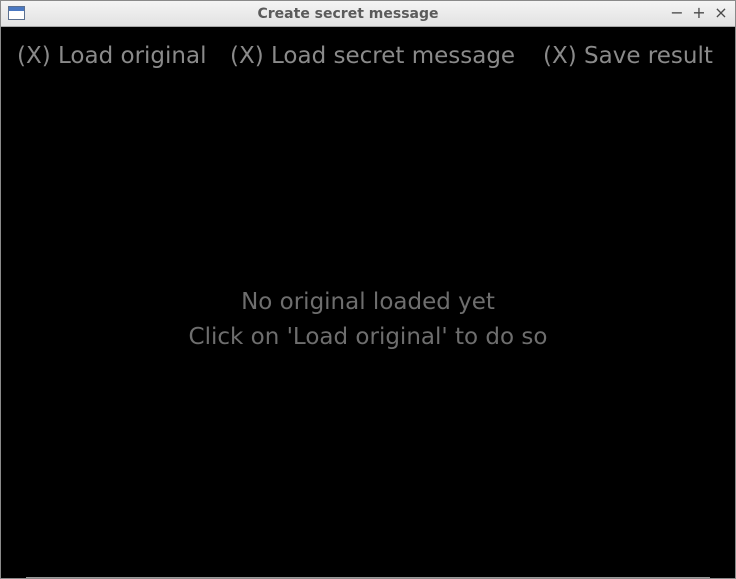  I want to click on window-bottom-edge, so click(368, 577).